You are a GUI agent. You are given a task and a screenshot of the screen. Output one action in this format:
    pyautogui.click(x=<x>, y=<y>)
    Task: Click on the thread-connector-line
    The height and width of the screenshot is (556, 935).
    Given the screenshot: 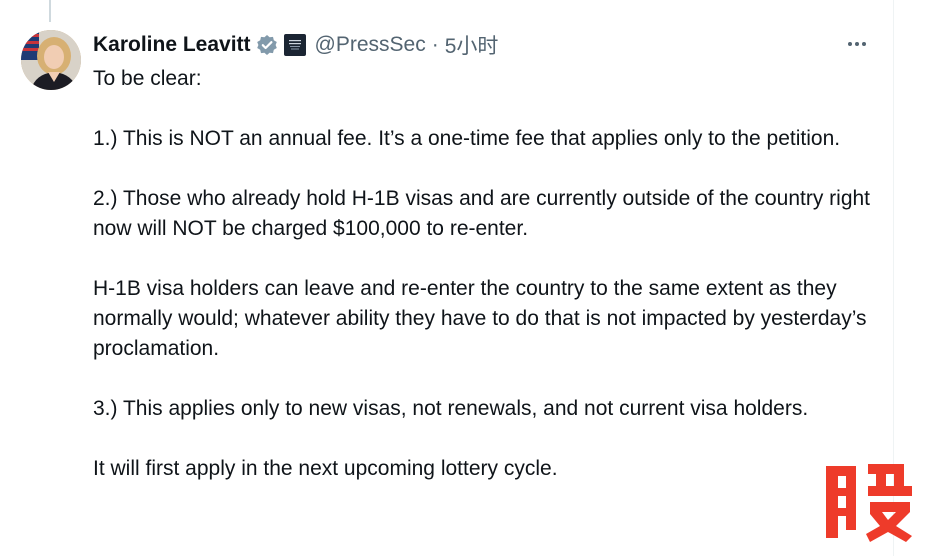 What is the action you would take?
    pyautogui.click(x=50, y=11)
    